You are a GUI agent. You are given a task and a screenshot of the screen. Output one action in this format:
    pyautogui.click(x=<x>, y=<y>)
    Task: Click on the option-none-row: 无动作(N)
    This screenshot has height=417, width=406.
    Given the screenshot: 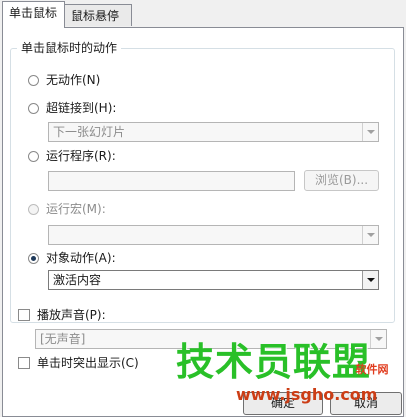 What is the action you would take?
    pyautogui.click(x=64, y=80)
    